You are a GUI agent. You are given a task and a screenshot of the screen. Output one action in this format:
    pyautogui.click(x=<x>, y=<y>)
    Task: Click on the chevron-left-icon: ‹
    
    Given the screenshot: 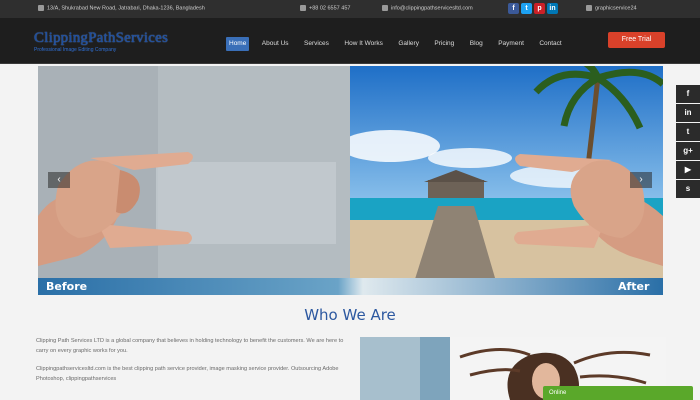 What is the action you would take?
    pyautogui.click(x=59, y=179)
    